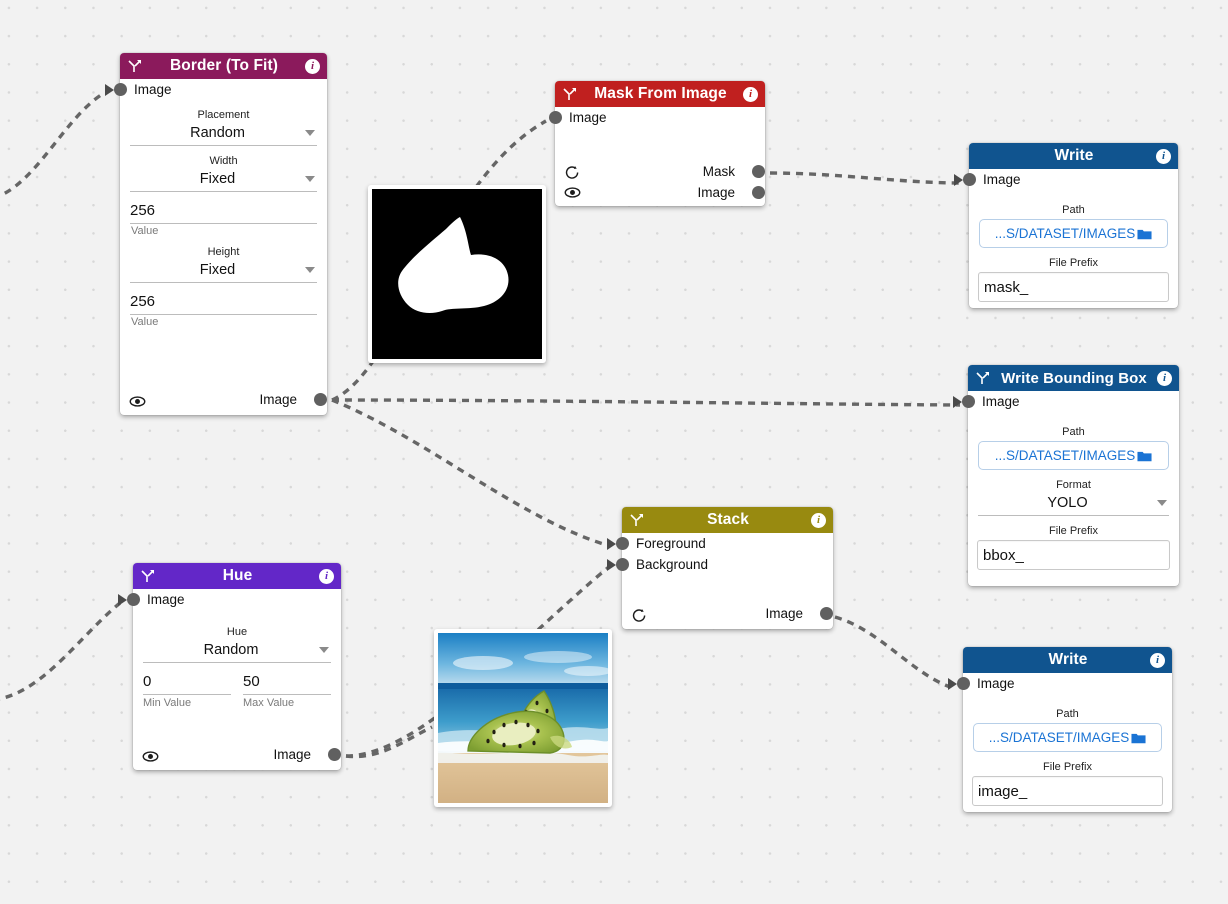 The width and height of the screenshot is (1228, 904). I want to click on file-prefix-input: mask_, so click(1073, 287).